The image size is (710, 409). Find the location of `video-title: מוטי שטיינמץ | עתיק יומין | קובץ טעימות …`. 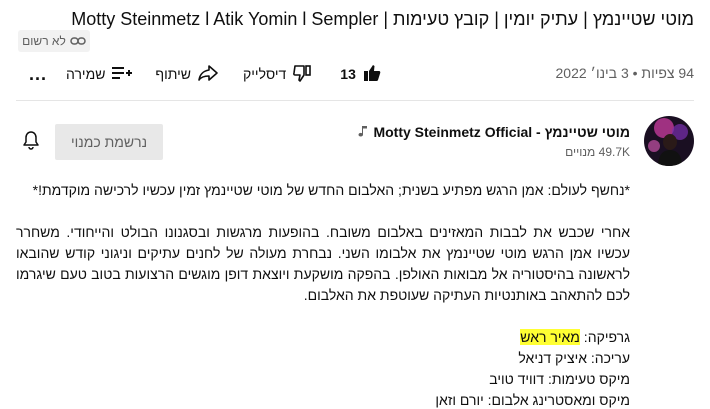

video-title: מוטי שטיינמץ | עתיק יומין | קובץ טעימות … is located at coordinates (382, 19).